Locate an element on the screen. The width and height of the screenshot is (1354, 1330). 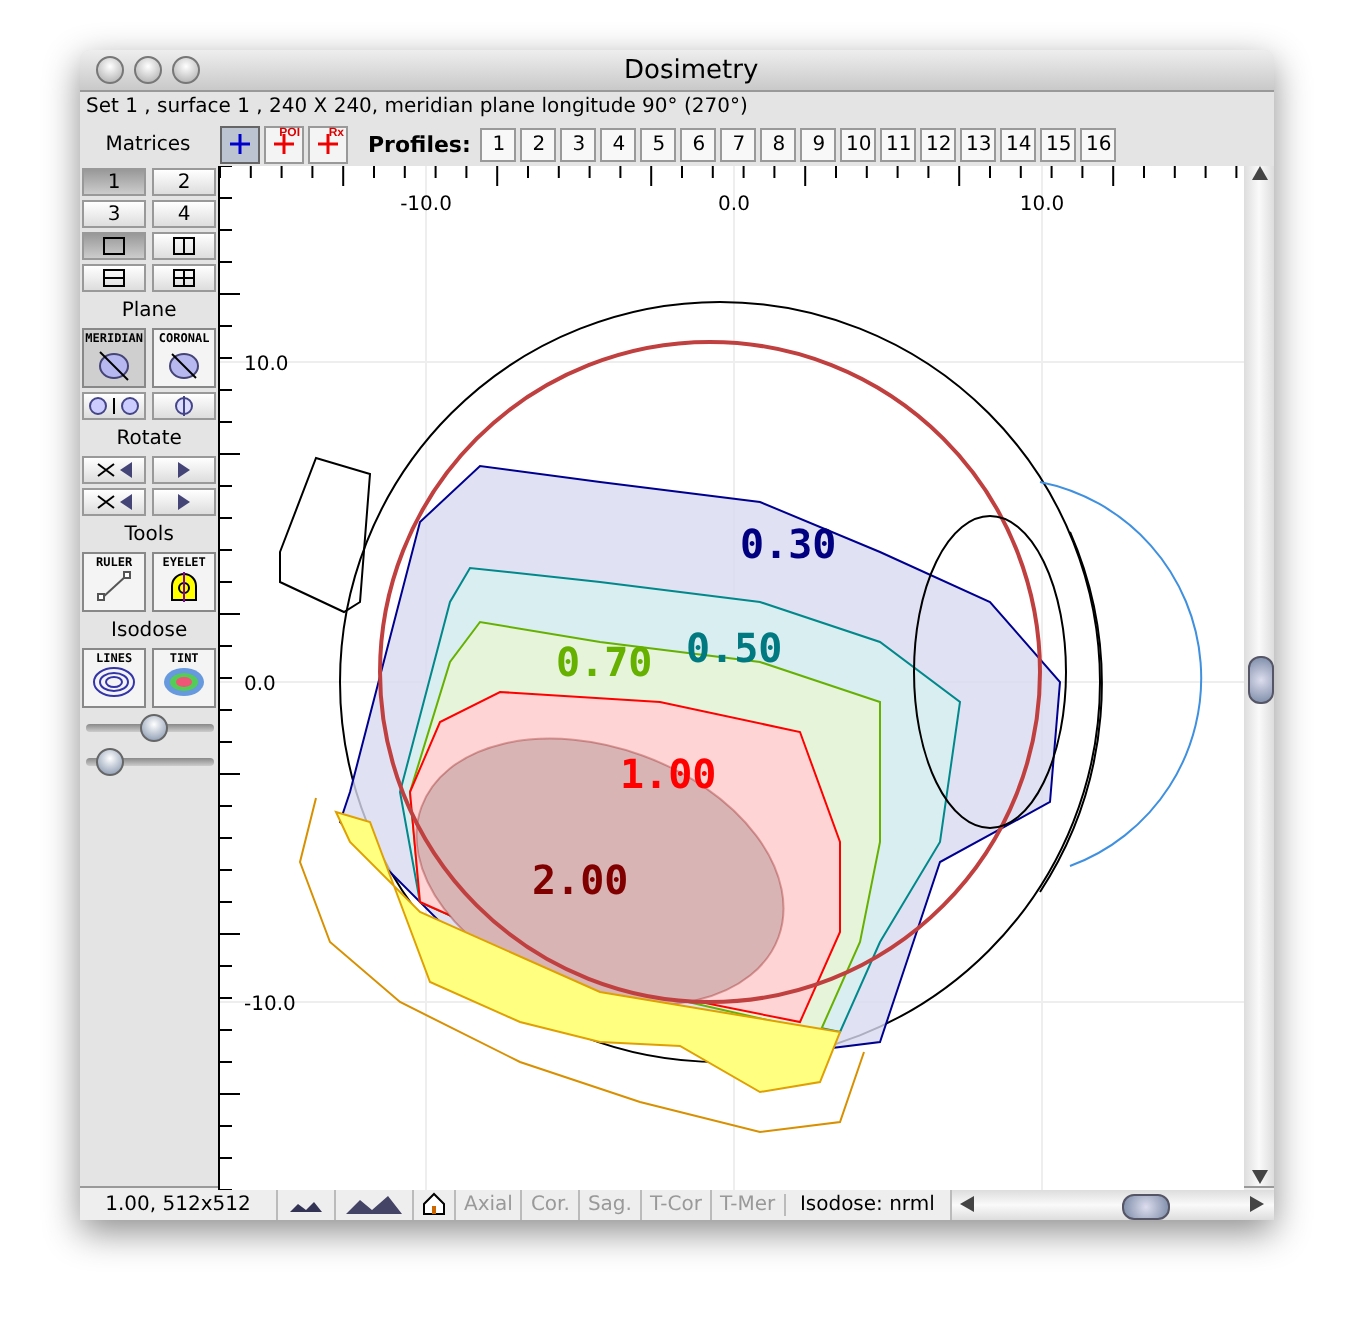
eyelet-icon is located at coordinates (184, 586).